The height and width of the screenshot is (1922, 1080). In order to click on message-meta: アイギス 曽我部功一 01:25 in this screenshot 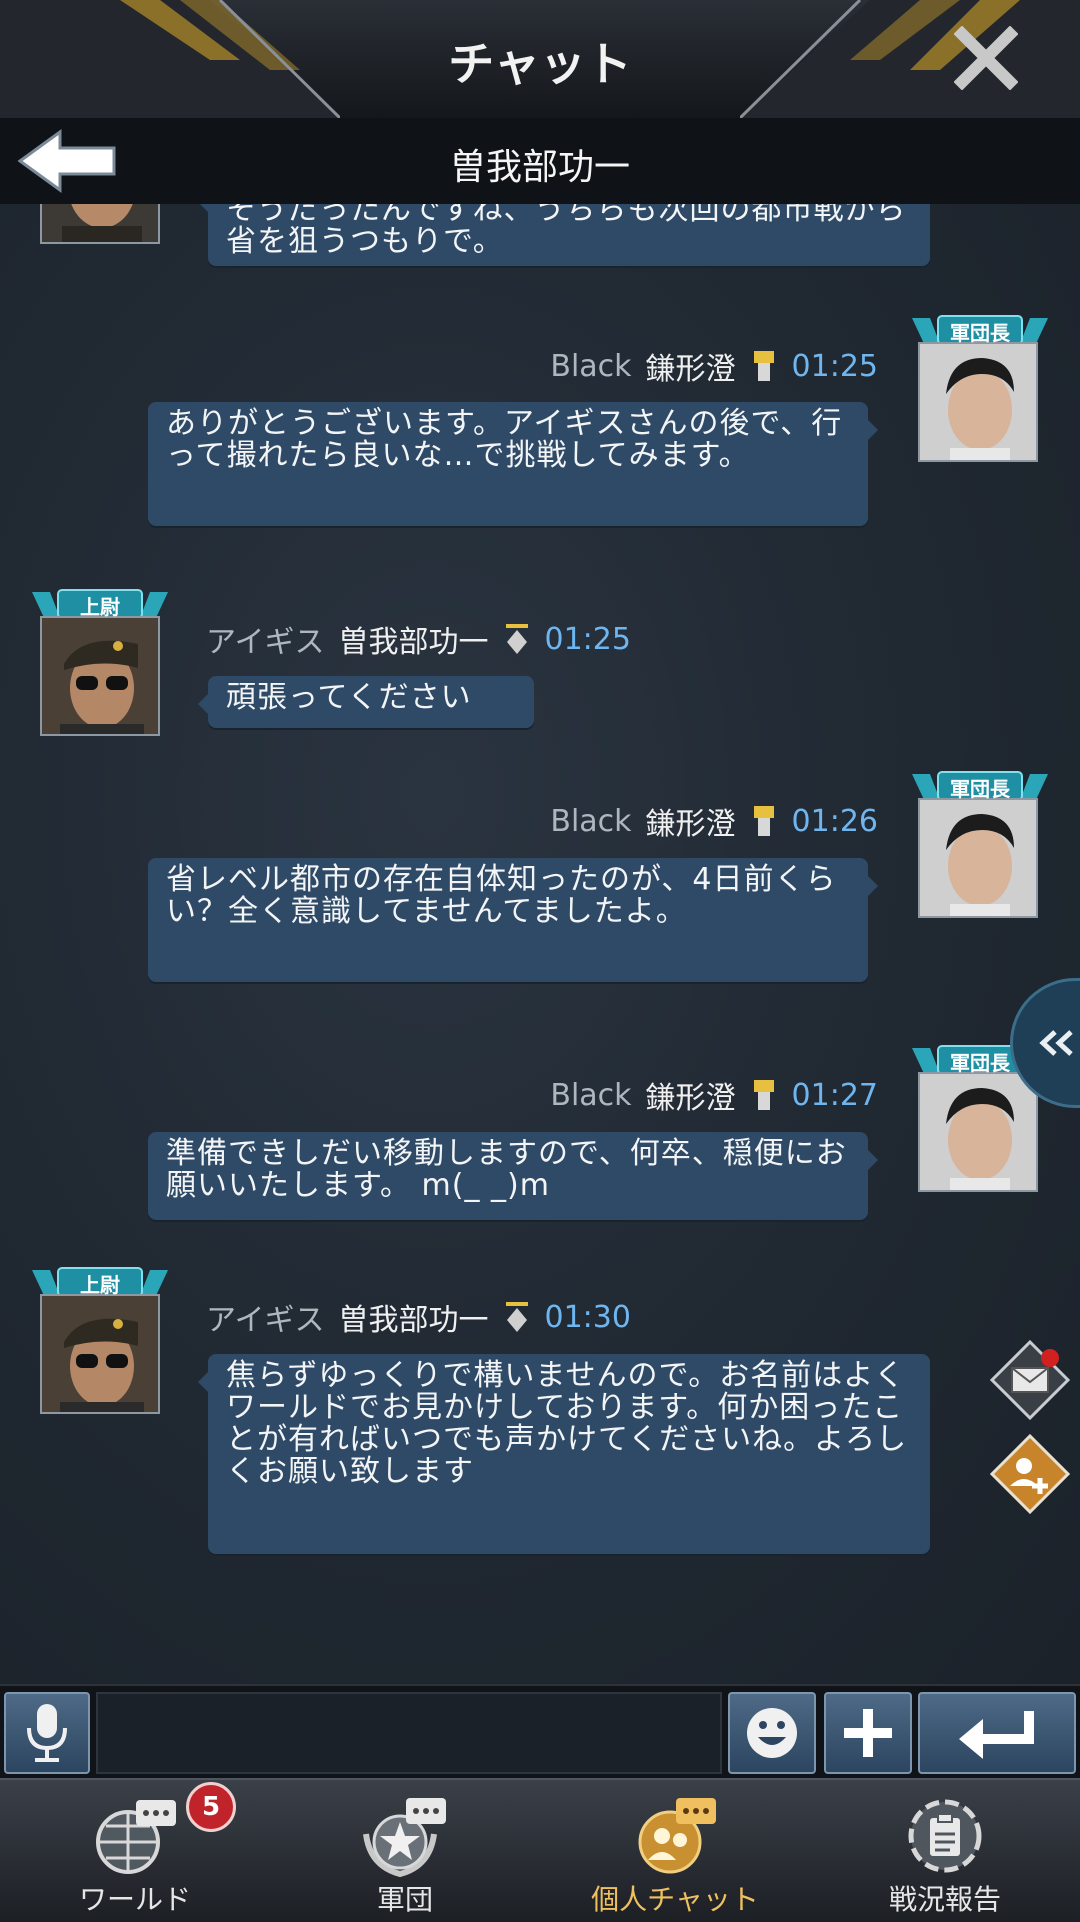, I will do `click(418, 639)`.